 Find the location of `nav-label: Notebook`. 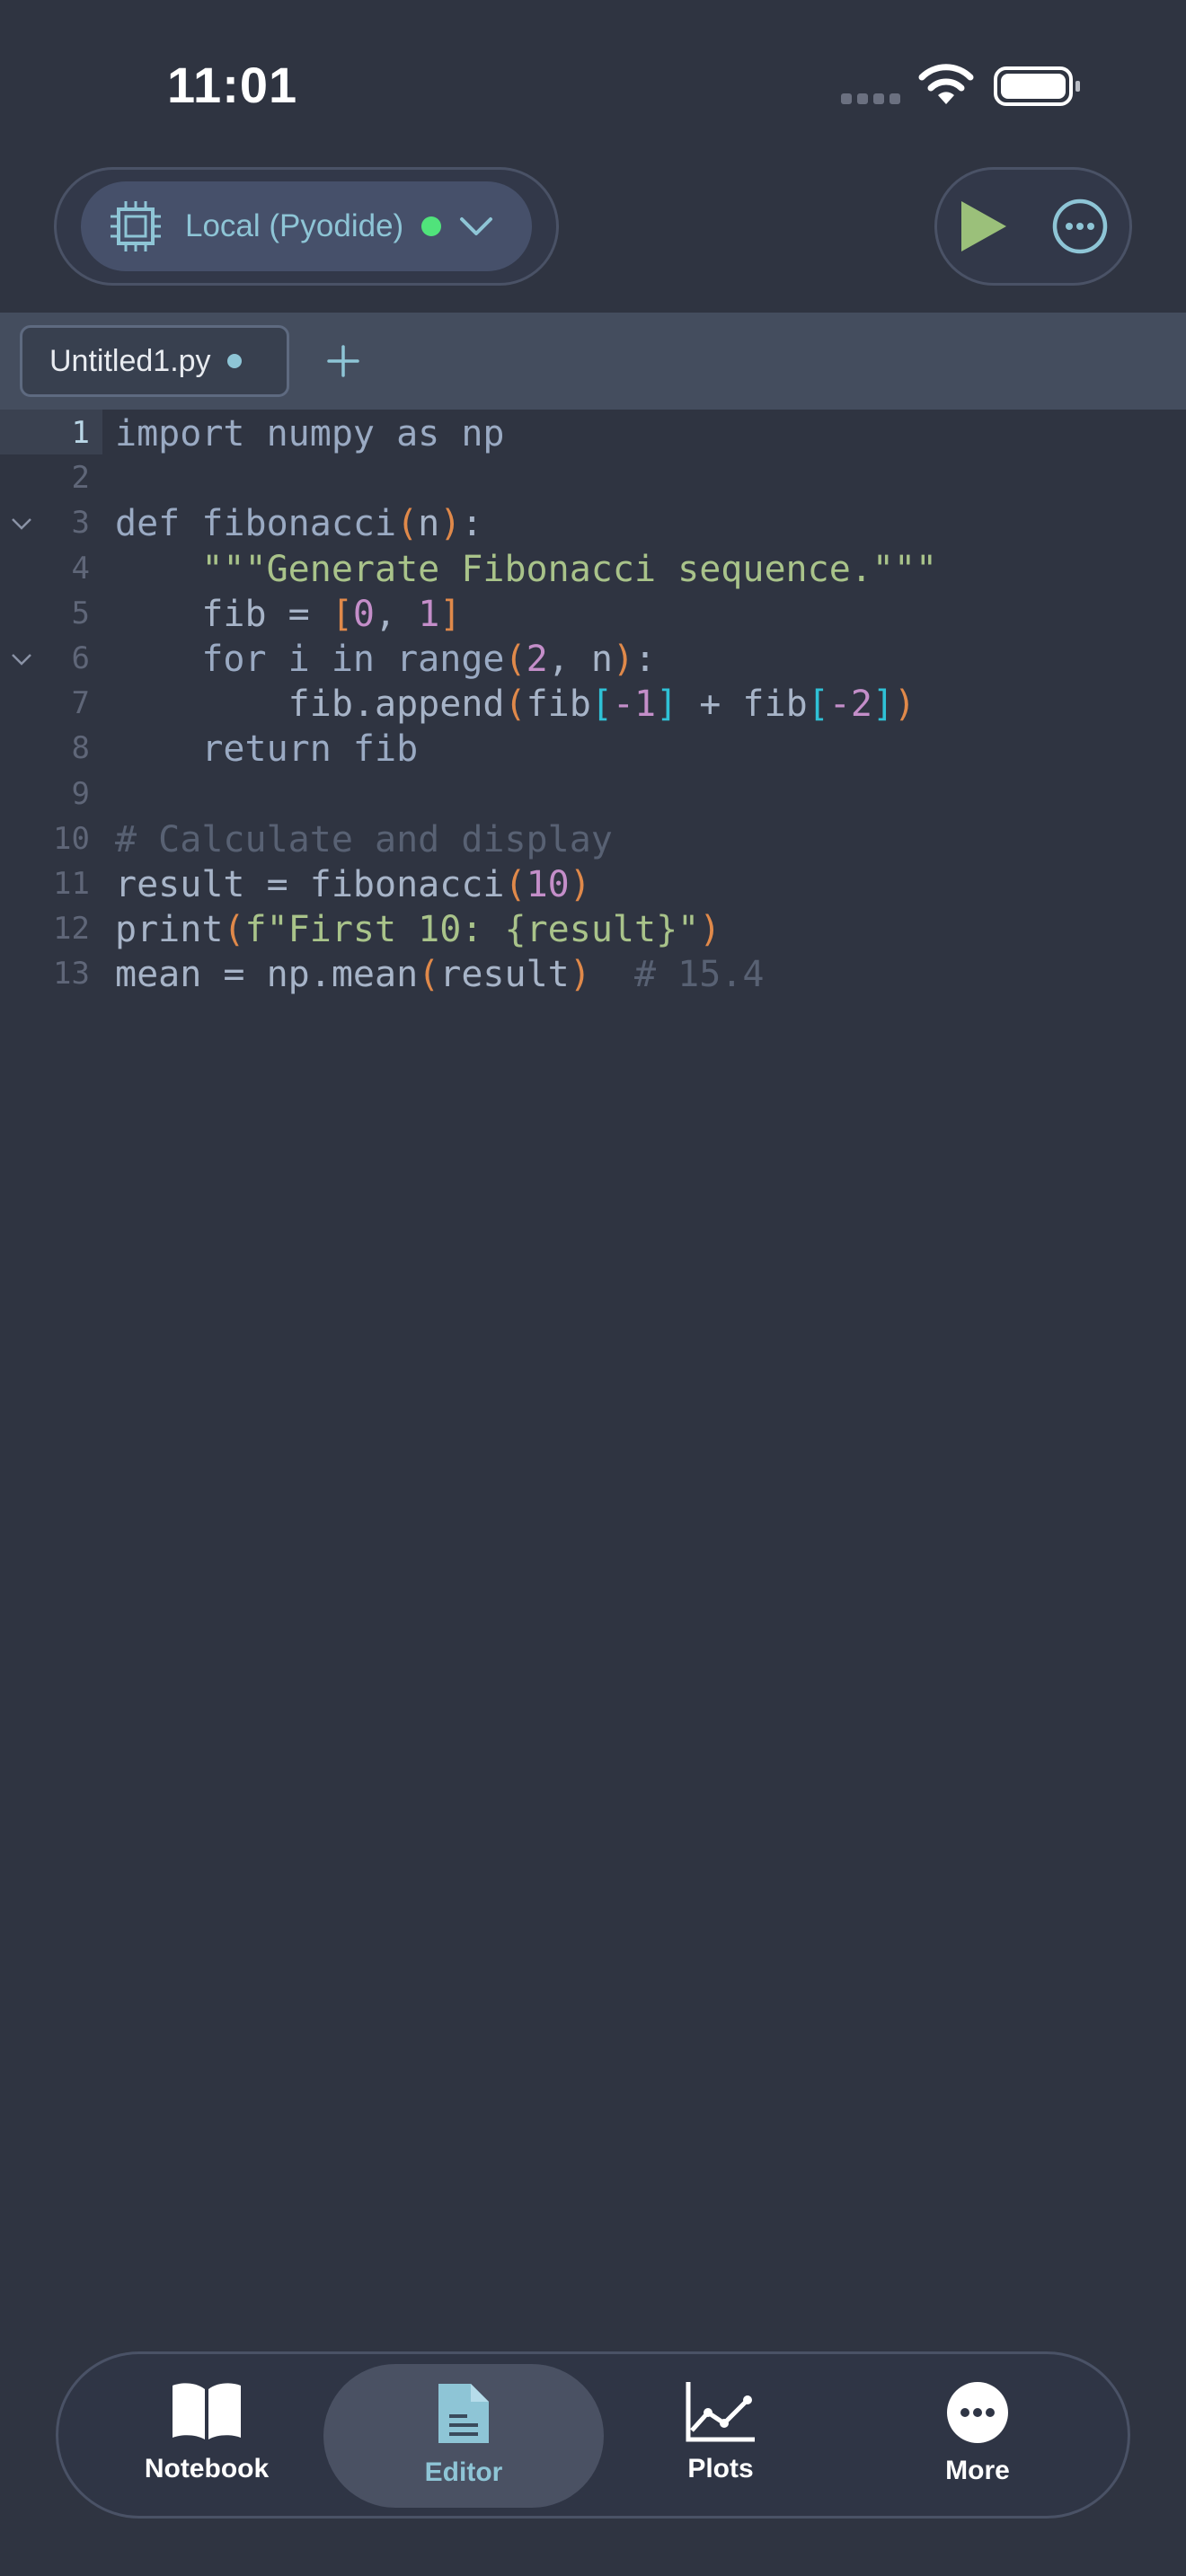

nav-label: Notebook is located at coordinates (207, 2468).